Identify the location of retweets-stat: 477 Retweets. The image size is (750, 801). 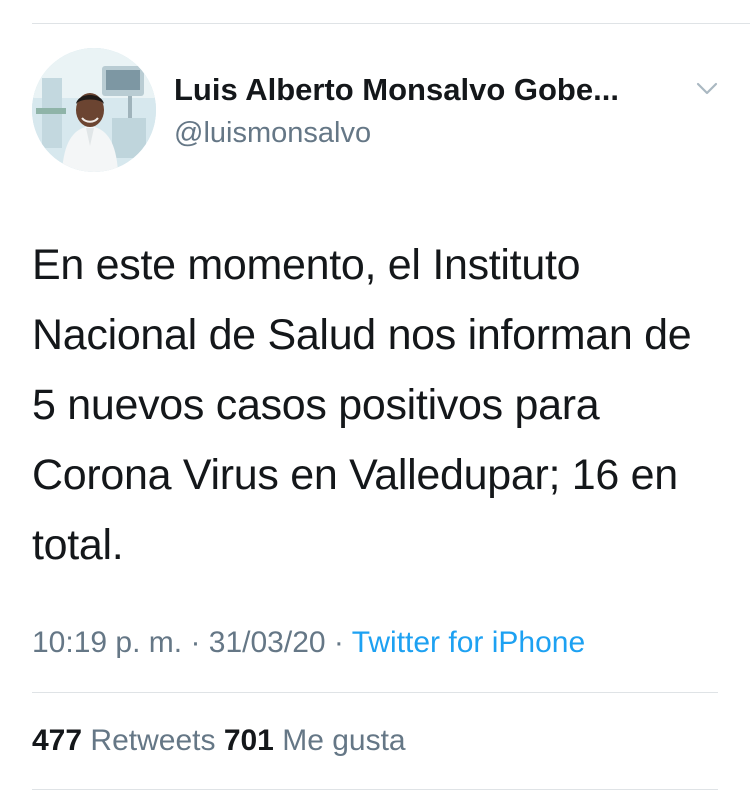
(128, 740).